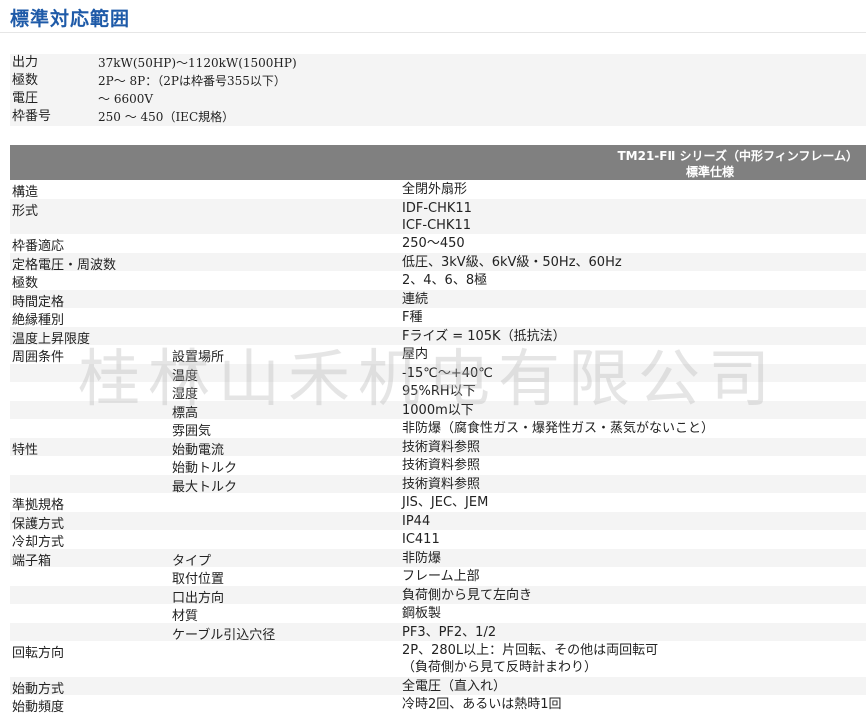 This screenshot has height=715, width=866. I want to click on spec-value-line: -15℃～+40℃, so click(447, 373).